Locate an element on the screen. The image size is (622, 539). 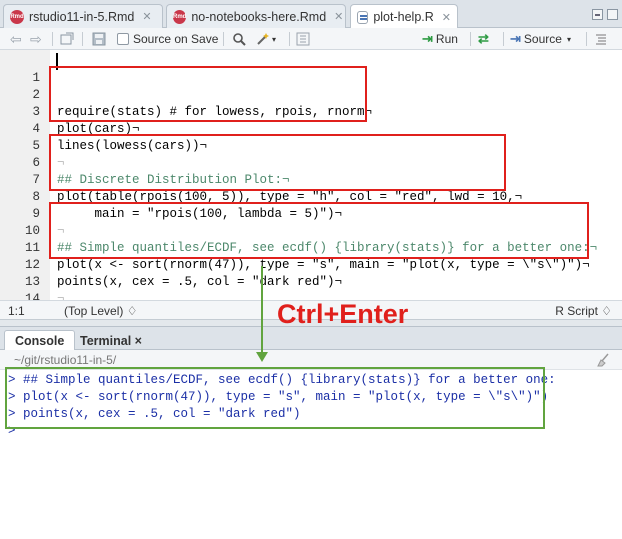
tab-label: rstudio11-in-5.Rmd is located at coordinates (82, 16).